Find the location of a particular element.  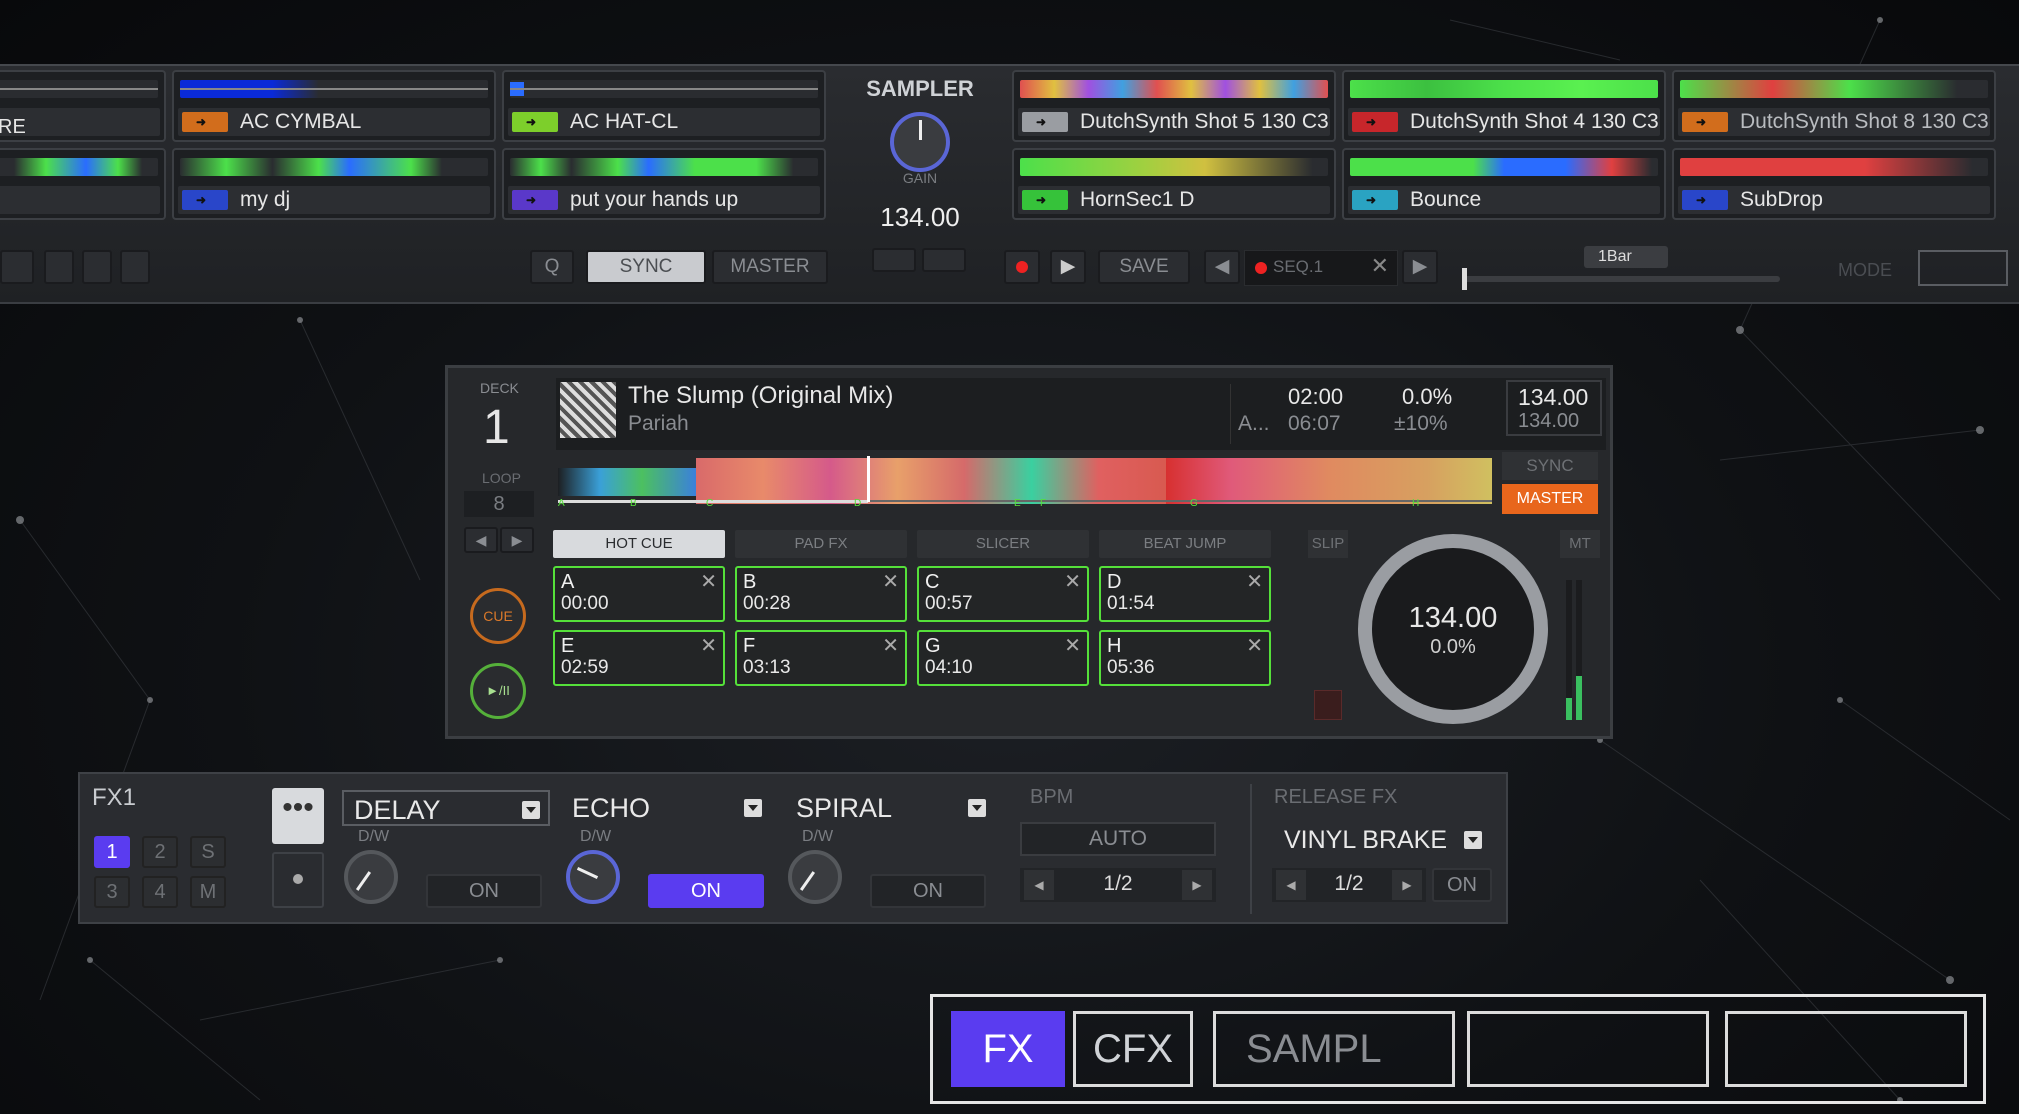

slip-button: SLIP is located at coordinates (1328, 544).